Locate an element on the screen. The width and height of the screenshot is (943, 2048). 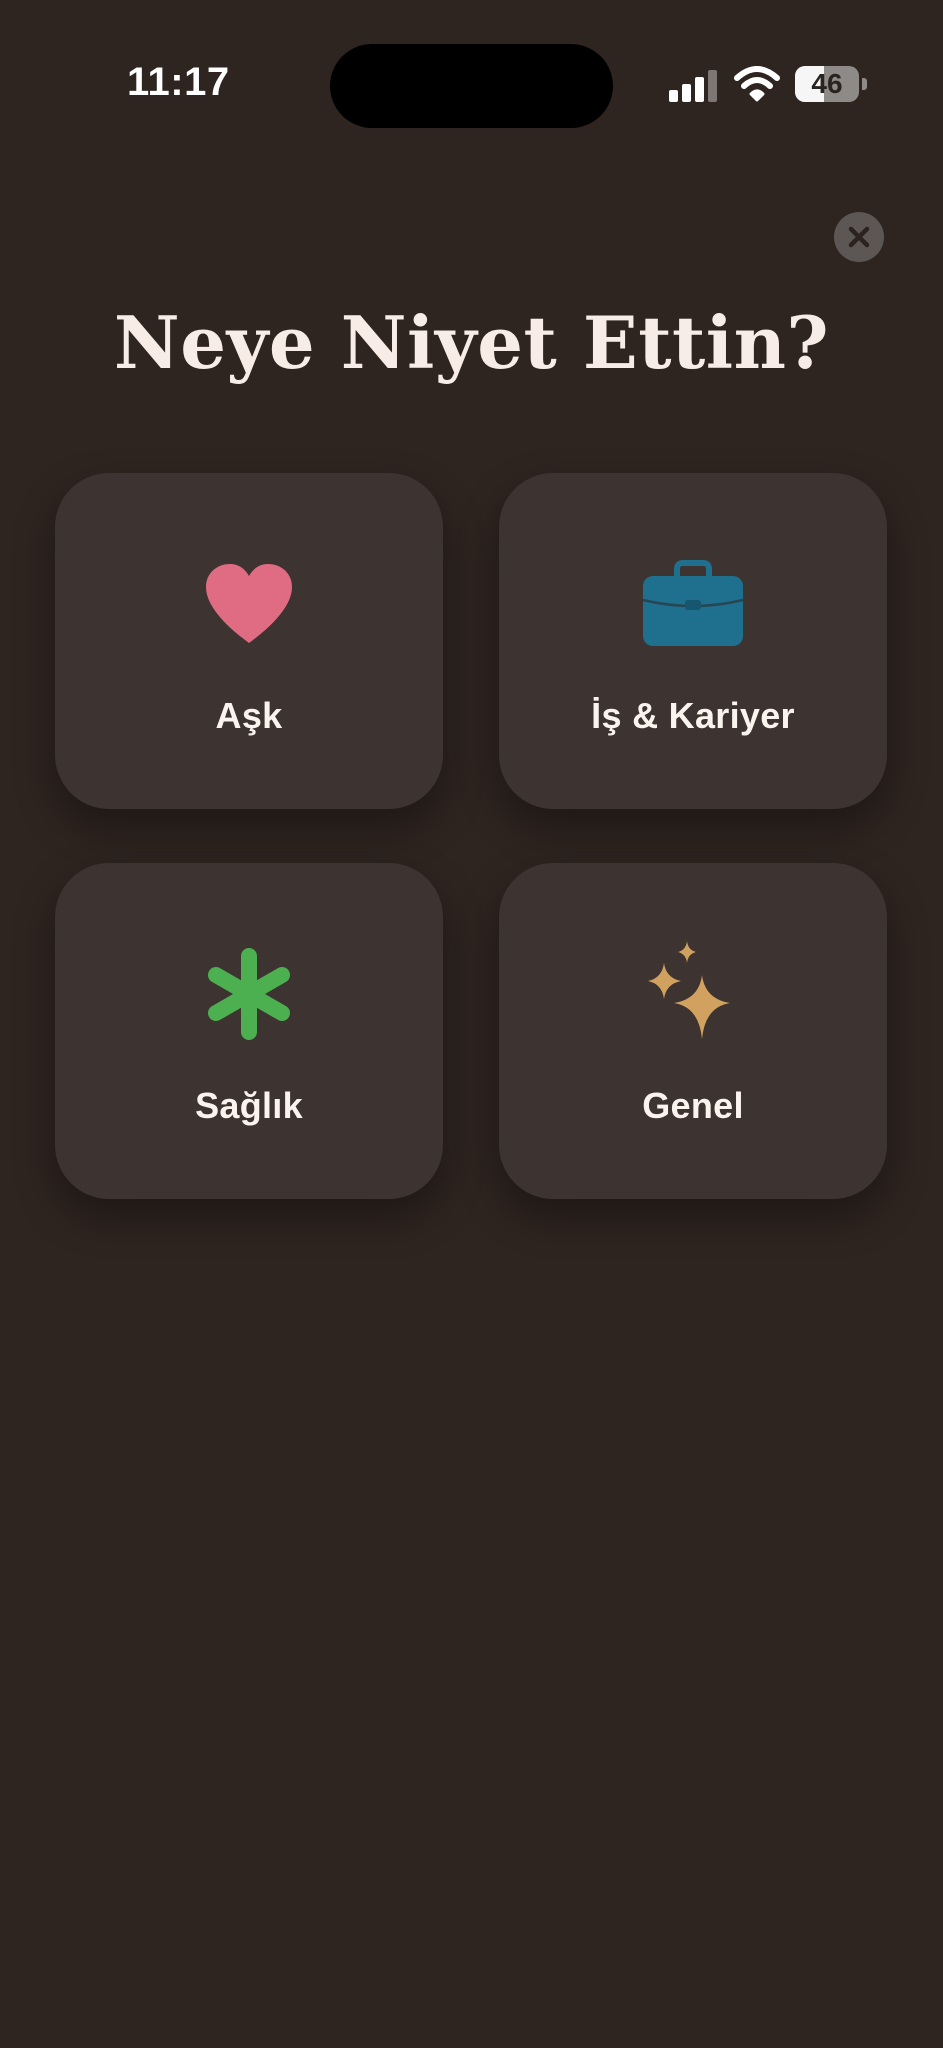
close-icon is located at coordinates (859, 237).